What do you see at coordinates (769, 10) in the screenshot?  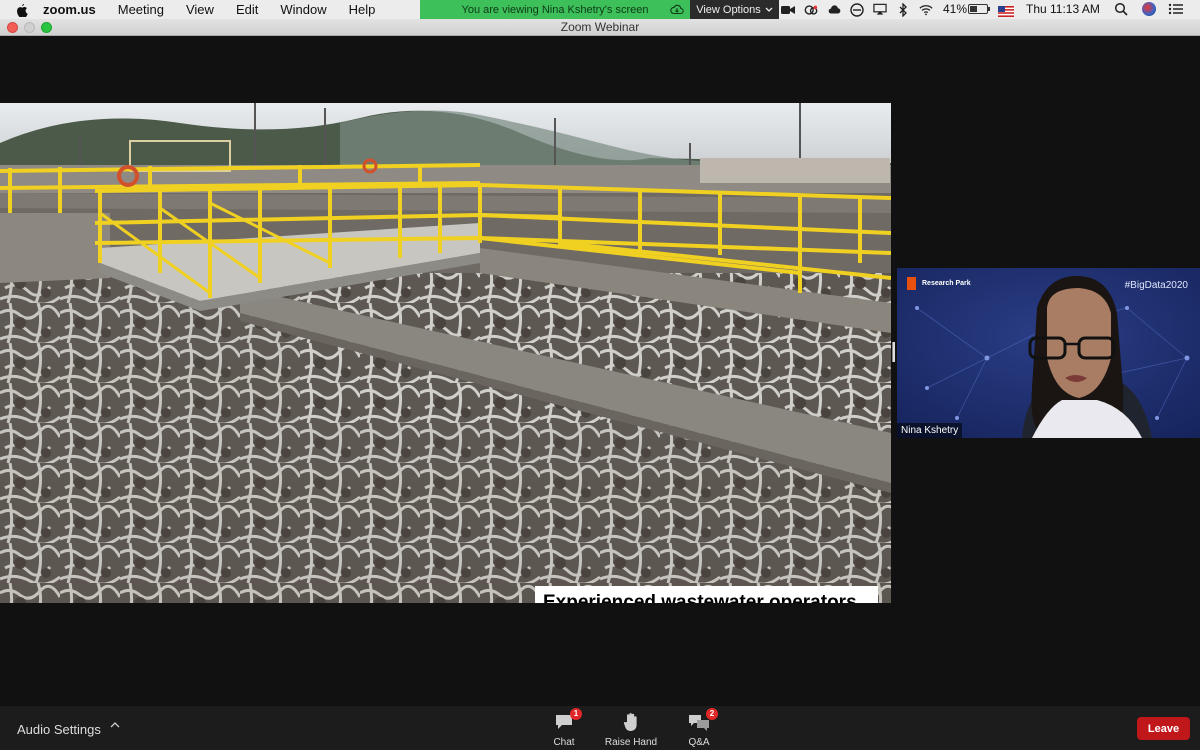 I see `chevron-down-icon` at bounding box center [769, 10].